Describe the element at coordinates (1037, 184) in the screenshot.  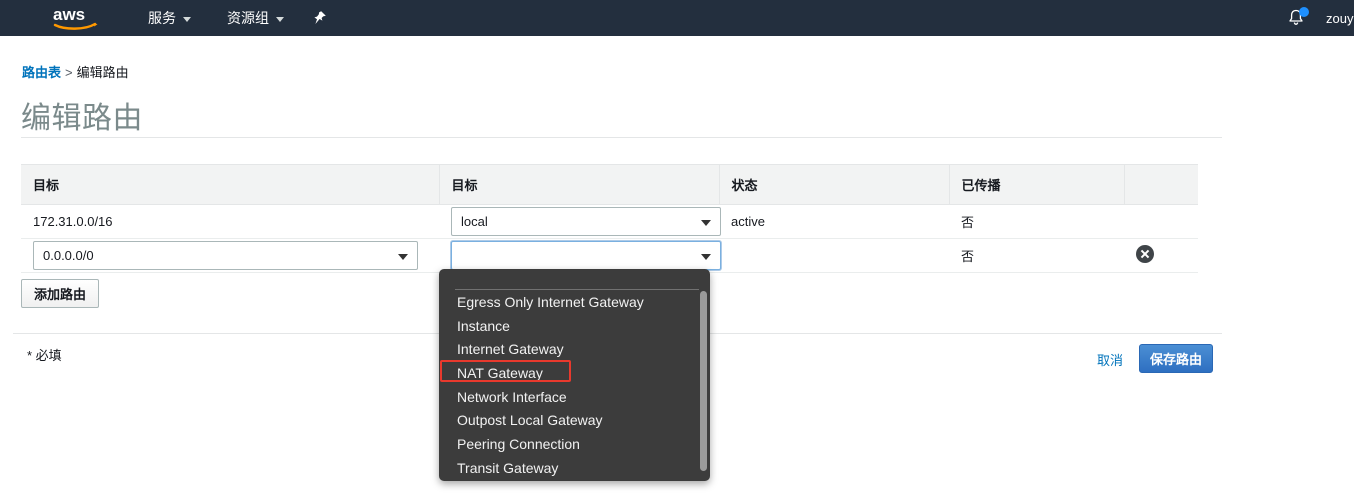
I see `column-header-propagated: 已传播` at that location.